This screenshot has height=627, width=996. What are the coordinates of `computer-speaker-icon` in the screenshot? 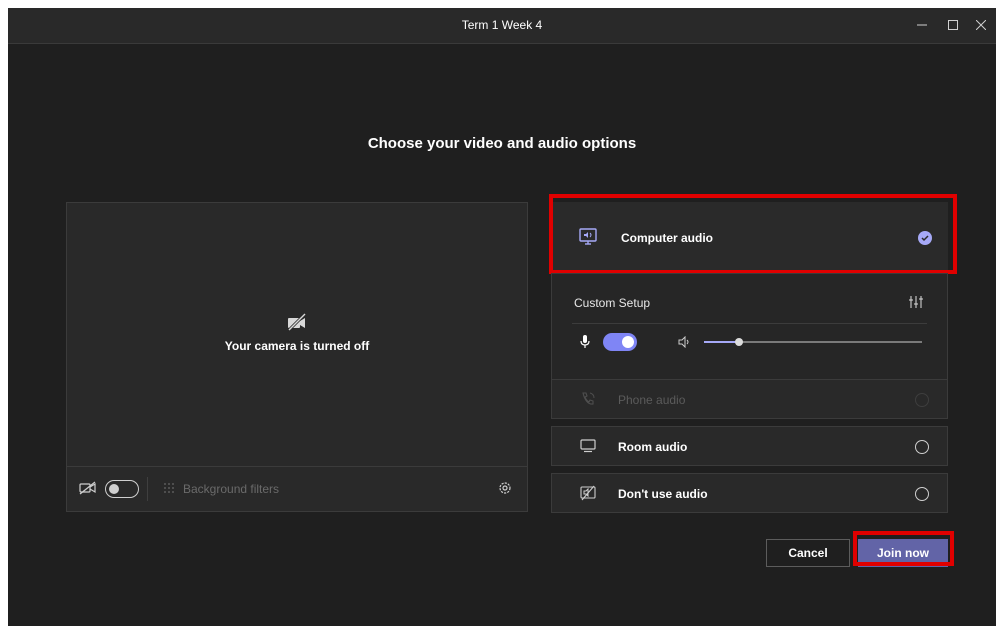 It's located at (588, 236).